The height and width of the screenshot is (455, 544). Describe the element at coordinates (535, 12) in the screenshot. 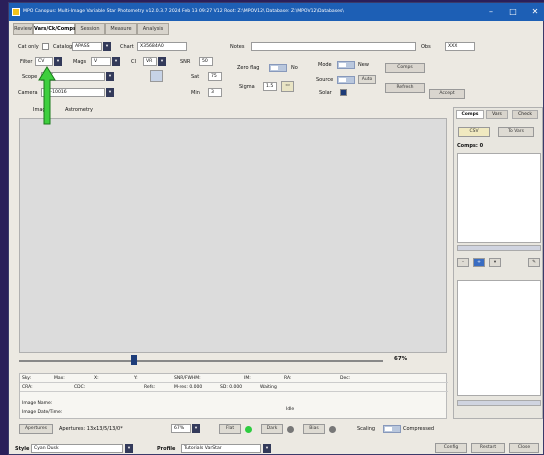

I see `close-window-button: ✕` at that location.